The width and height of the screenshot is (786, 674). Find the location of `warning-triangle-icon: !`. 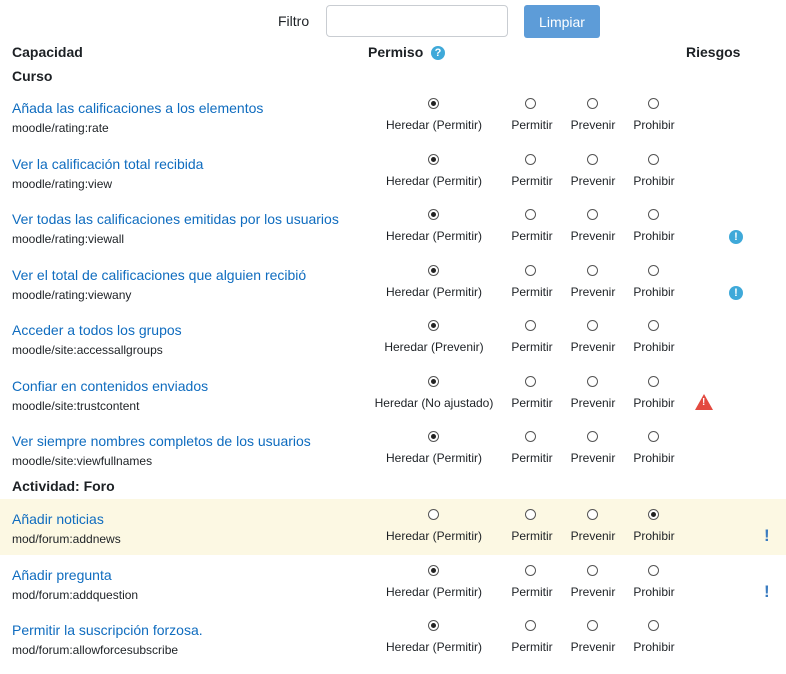

warning-triangle-icon: ! is located at coordinates (704, 402).